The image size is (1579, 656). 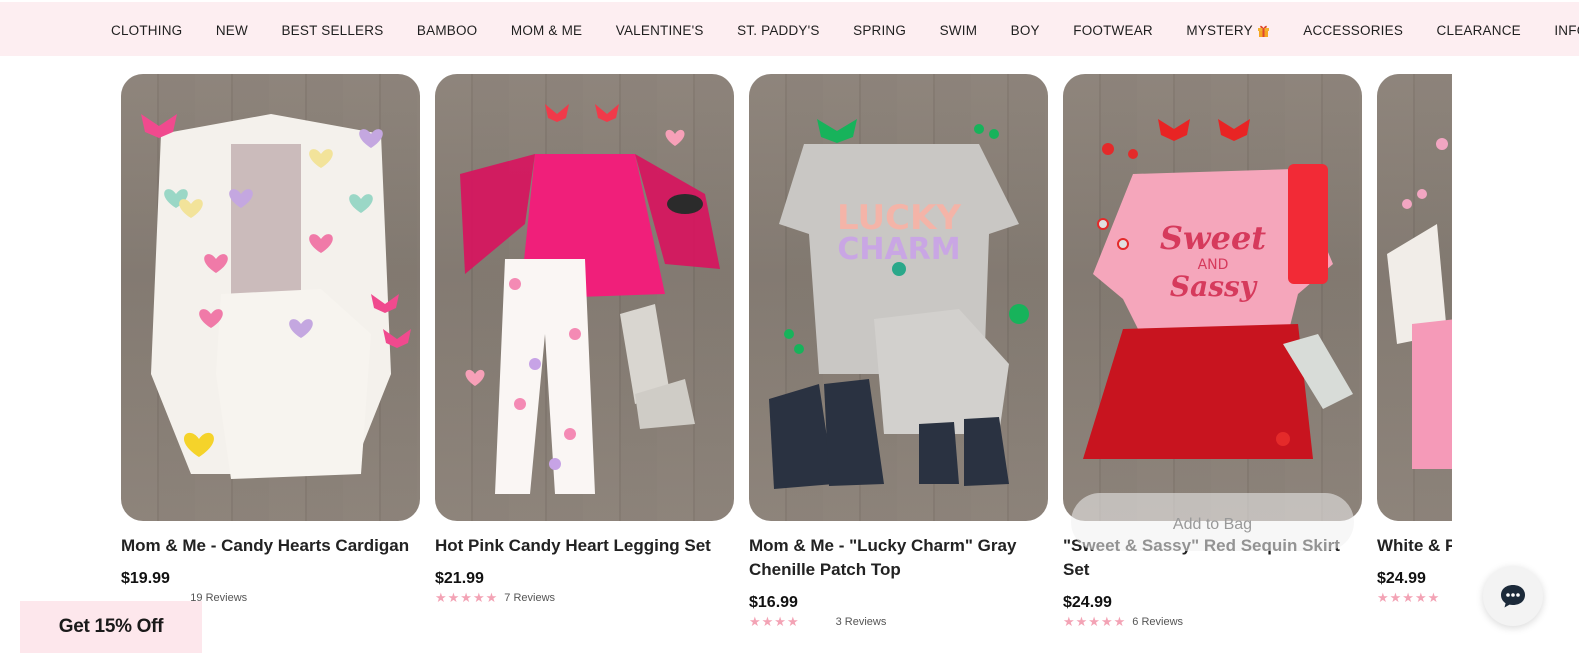 I want to click on nav-item-label: BOY, so click(x=1025, y=30).